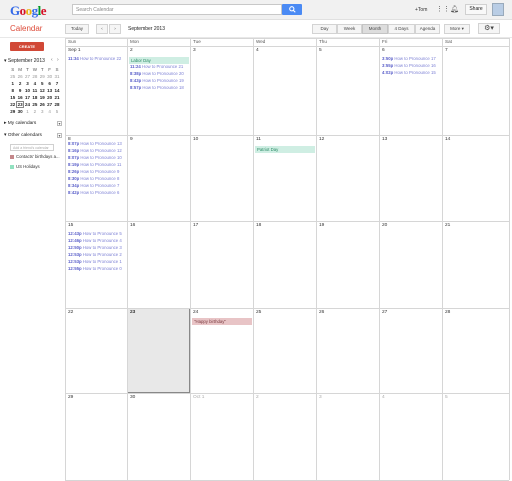  I want to click on day-number: 10, so click(195, 139).